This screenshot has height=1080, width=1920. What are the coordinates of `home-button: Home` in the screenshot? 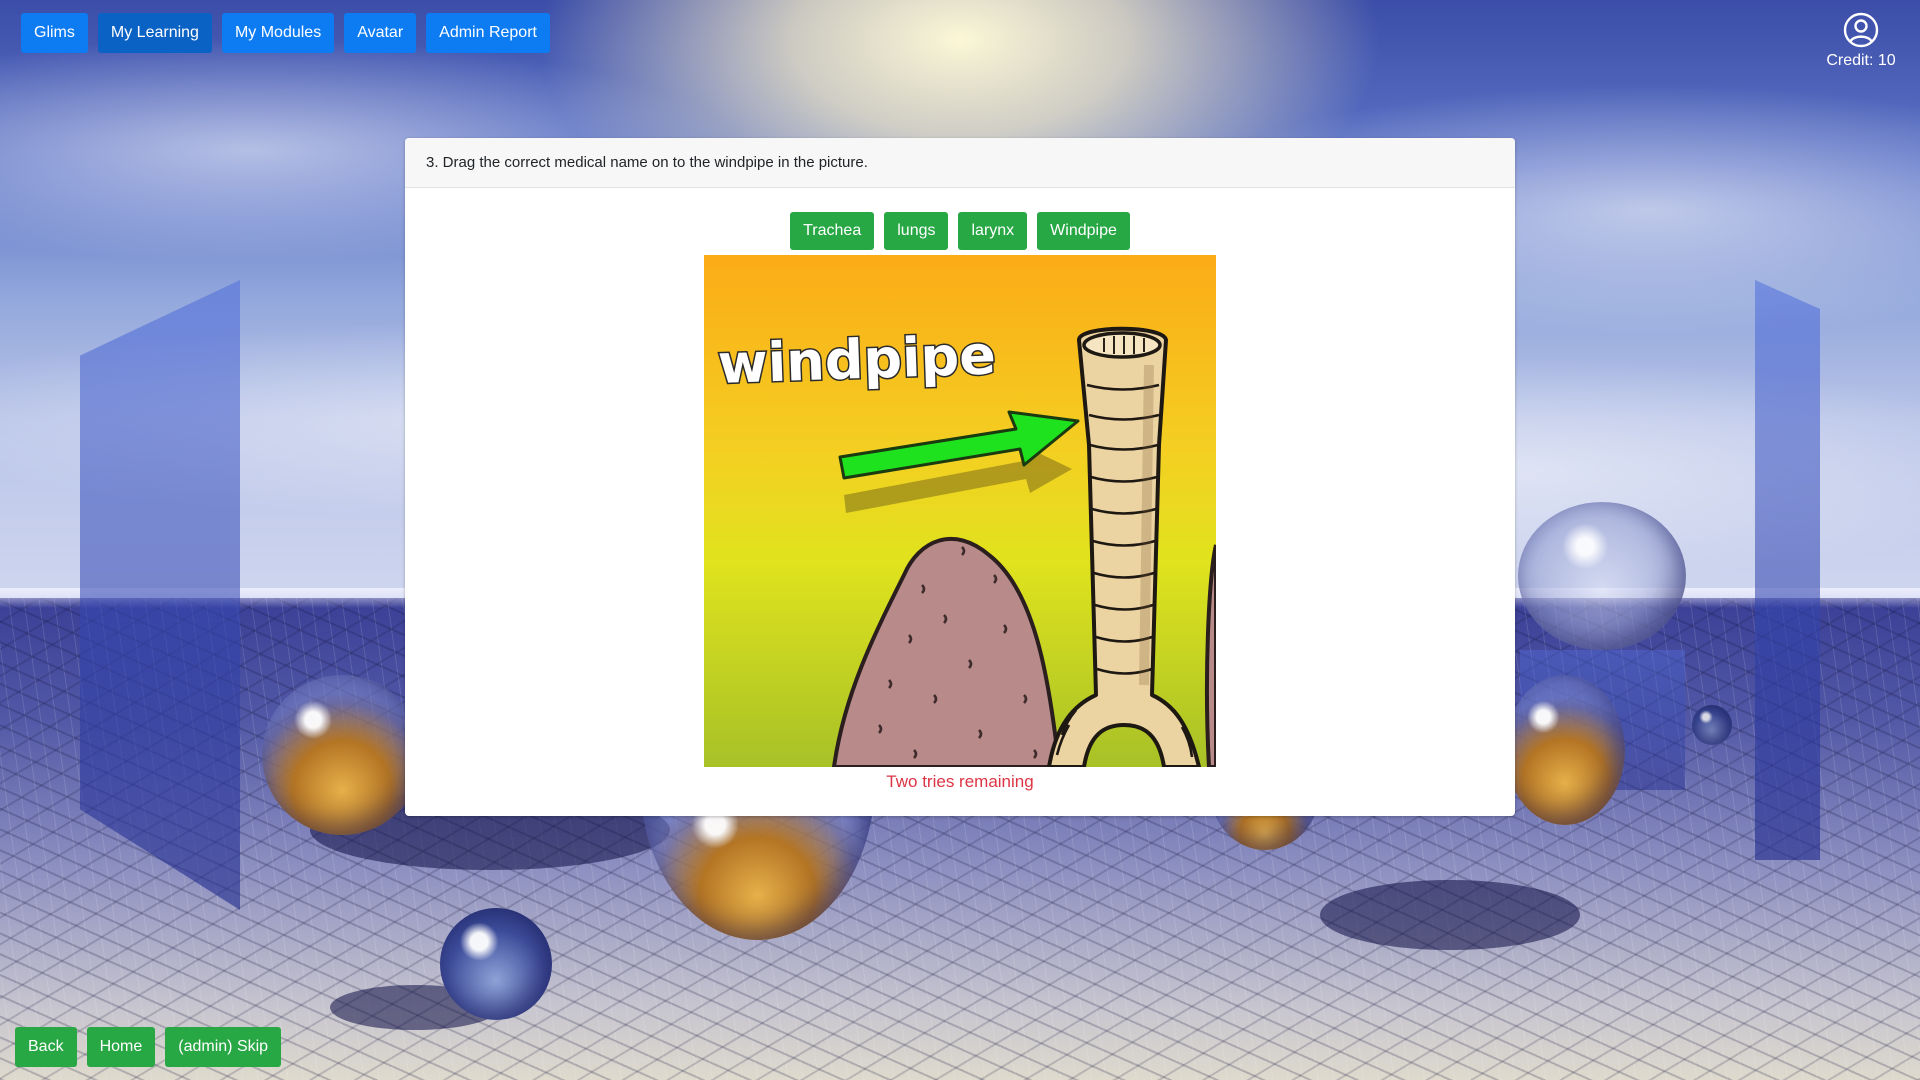 It's located at (121, 1047).